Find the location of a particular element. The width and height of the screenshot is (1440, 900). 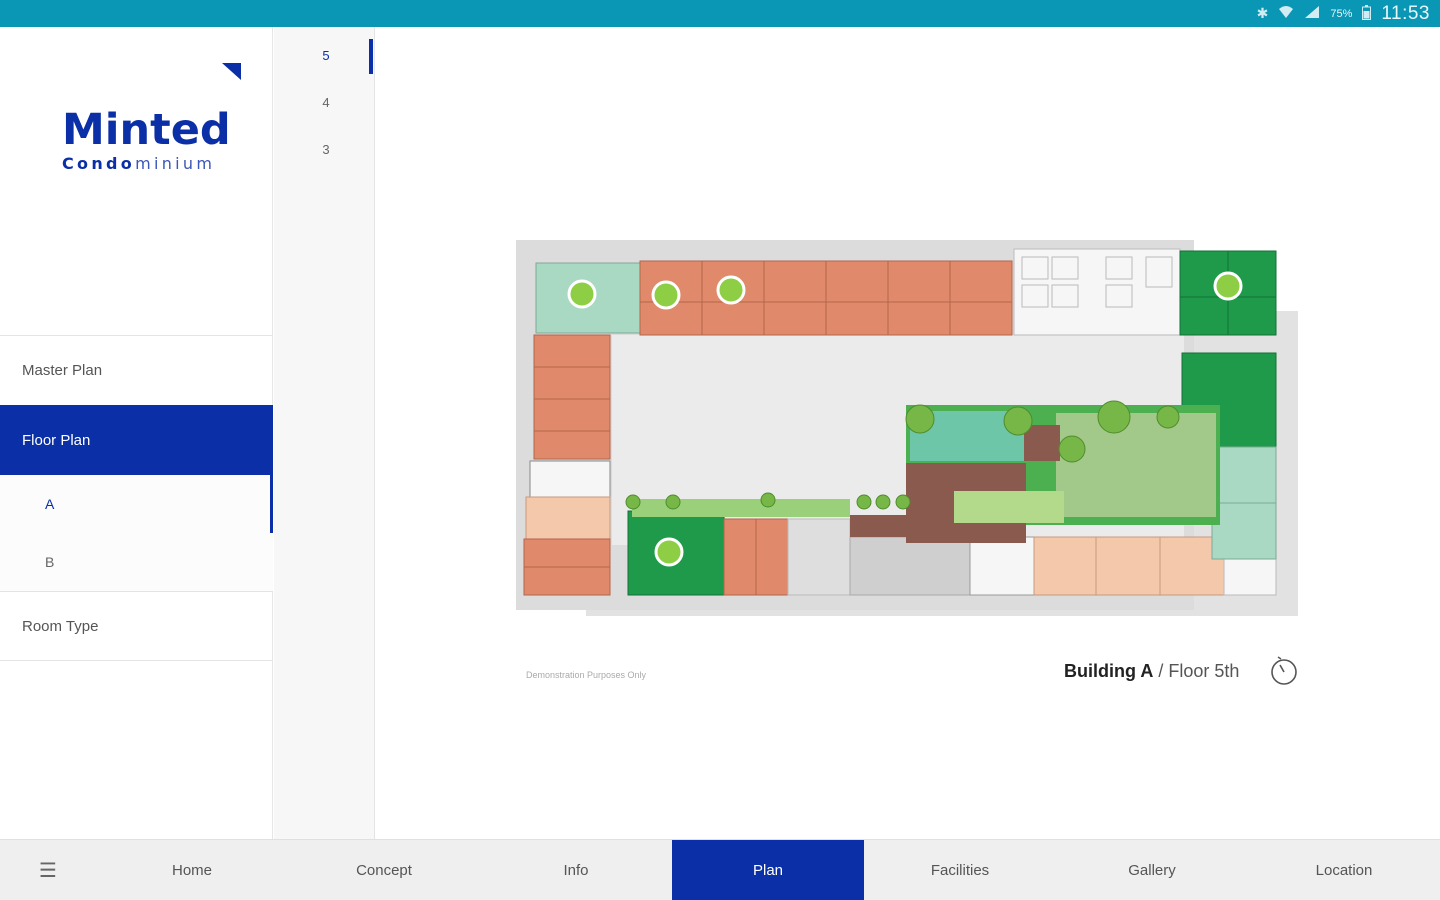

building-label: Building A is located at coordinates (1109, 671).